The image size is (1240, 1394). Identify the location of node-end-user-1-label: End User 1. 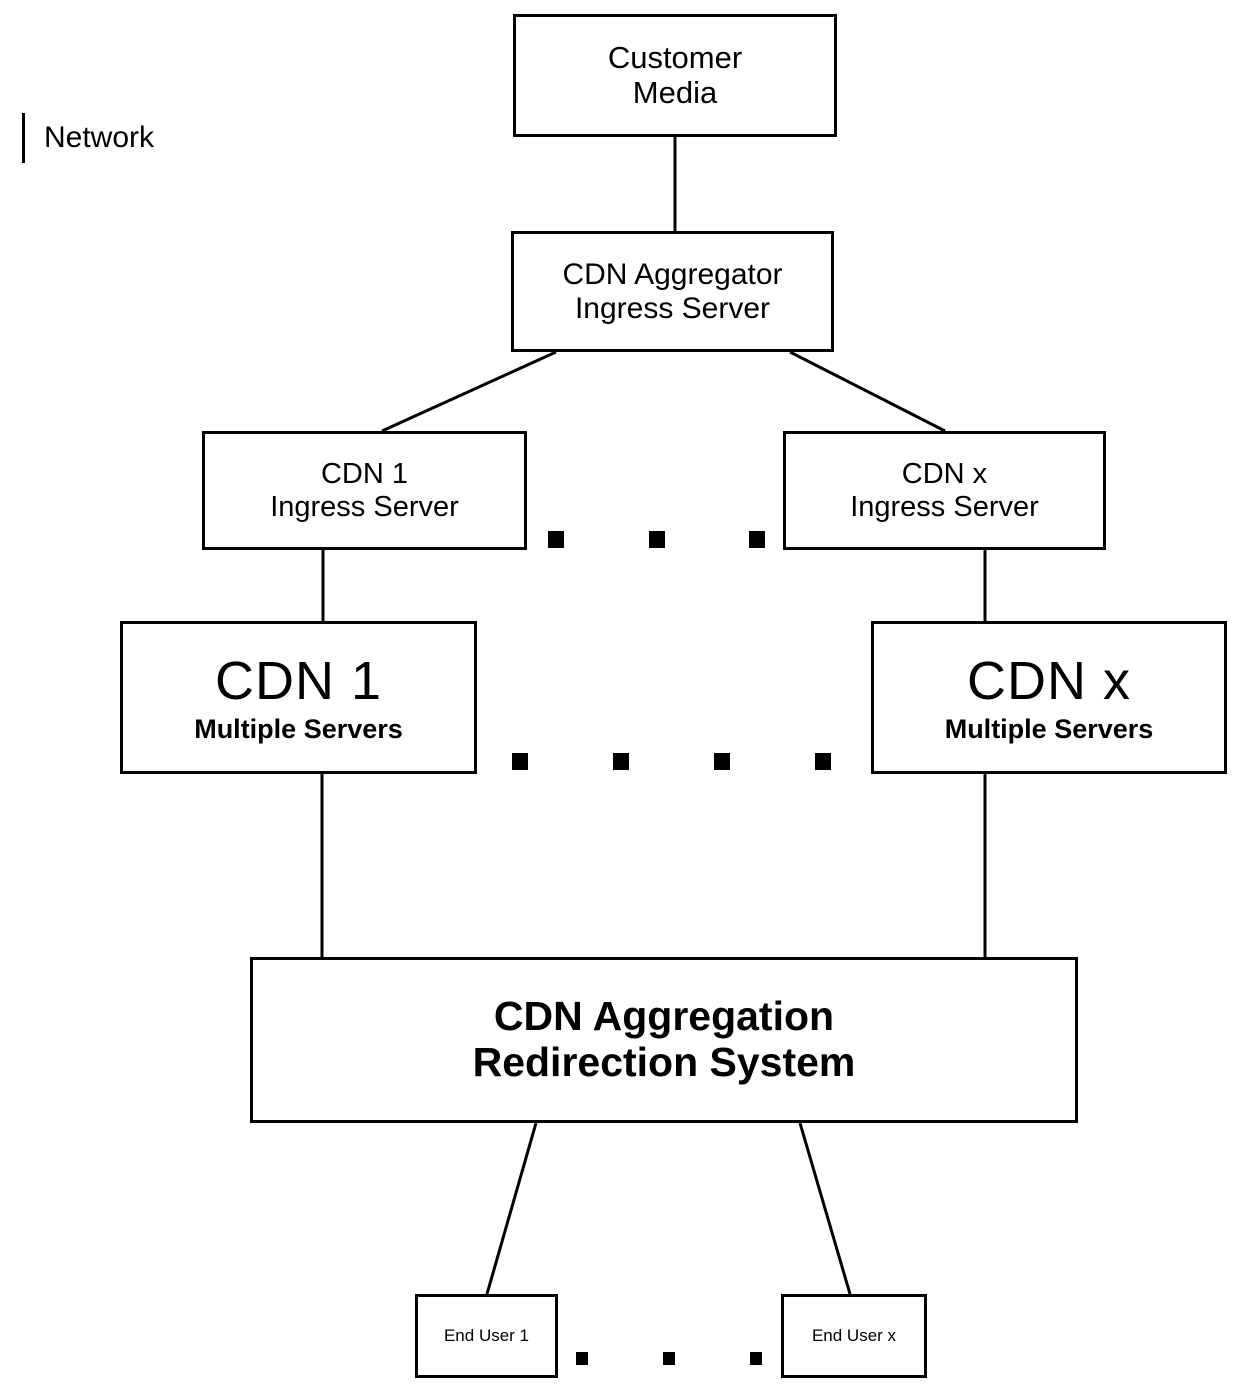
(486, 1336).